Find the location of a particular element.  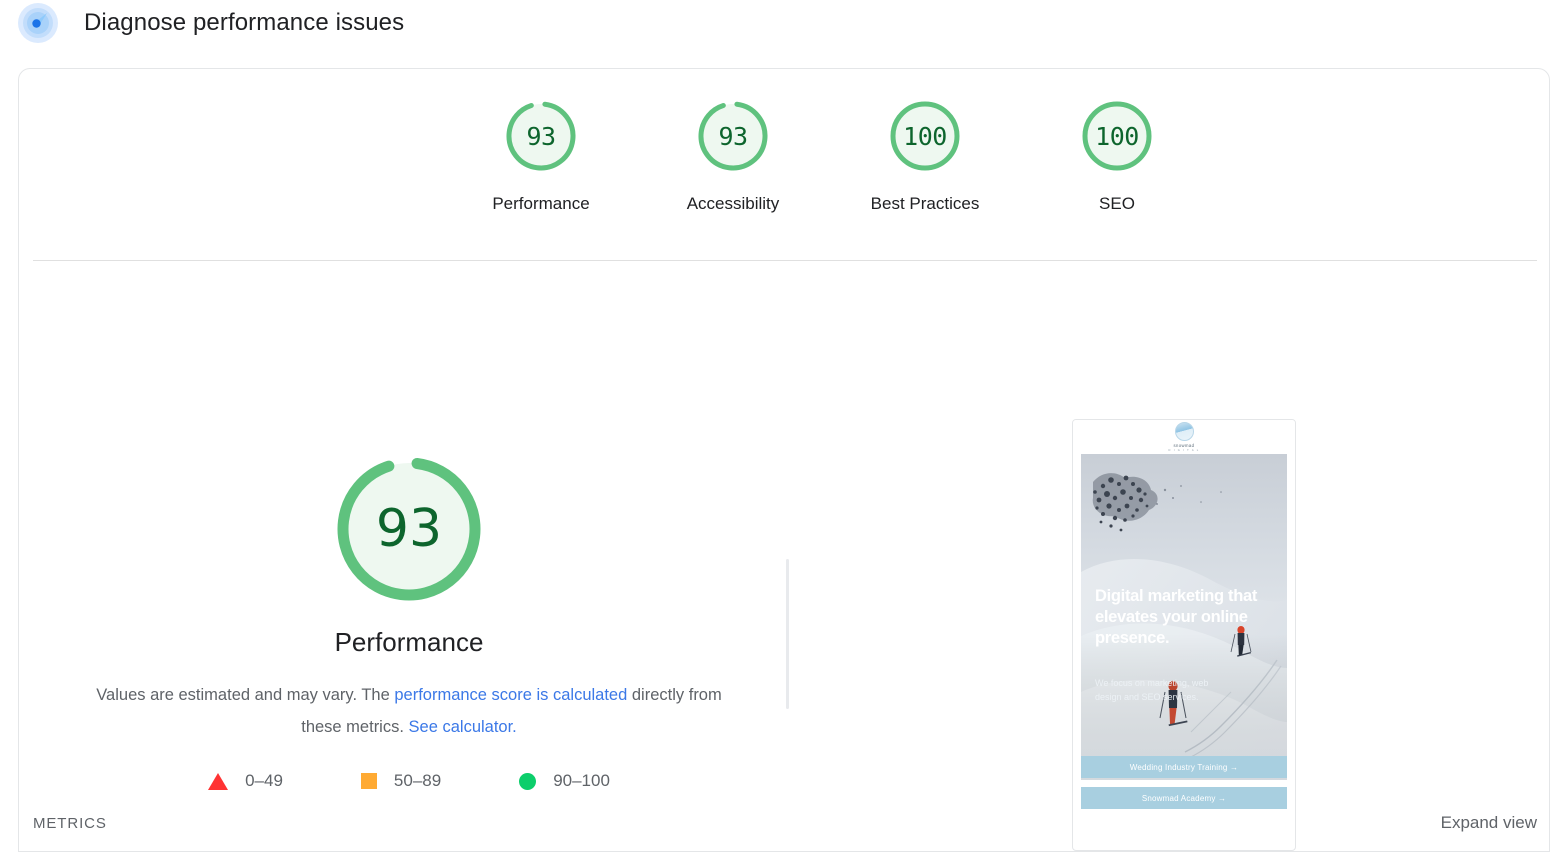

page-header: Diagnose performance issues is located at coordinates (775, 23).